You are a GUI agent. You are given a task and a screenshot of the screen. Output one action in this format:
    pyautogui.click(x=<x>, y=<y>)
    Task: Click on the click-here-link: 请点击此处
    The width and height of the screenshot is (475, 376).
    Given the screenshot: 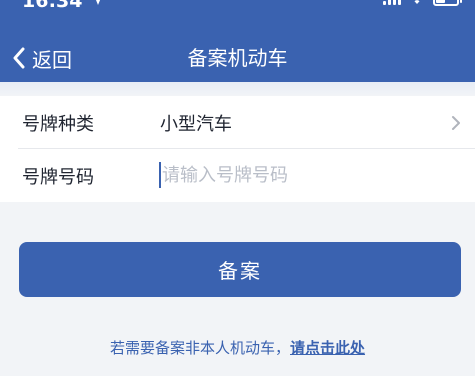 What is the action you would take?
    pyautogui.click(x=327, y=348)
    